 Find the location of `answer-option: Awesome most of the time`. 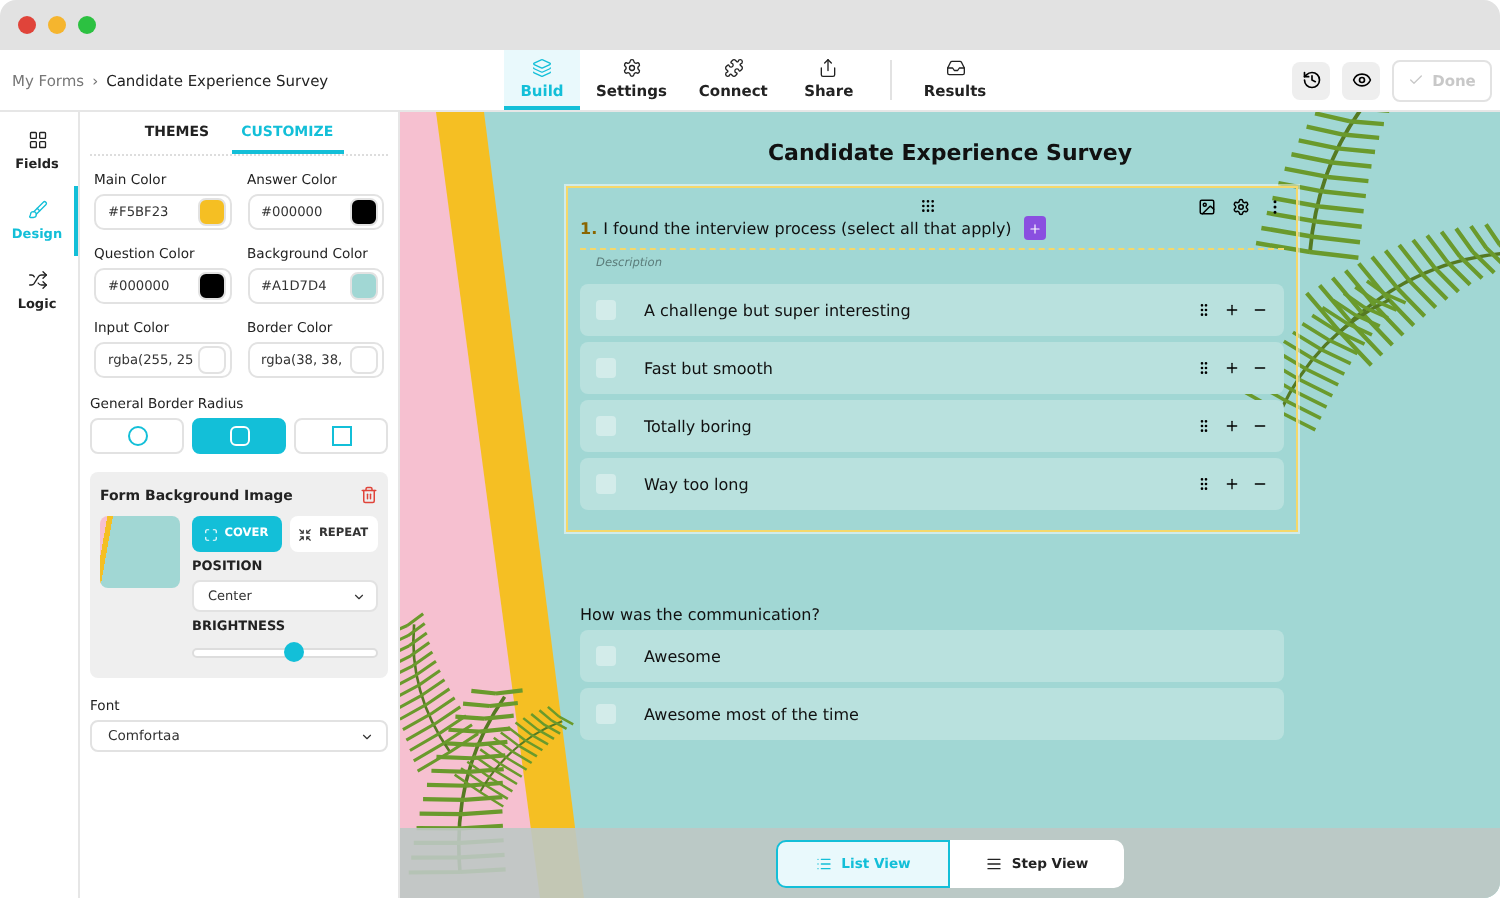

answer-option: Awesome most of the time is located at coordinates (932, 714).